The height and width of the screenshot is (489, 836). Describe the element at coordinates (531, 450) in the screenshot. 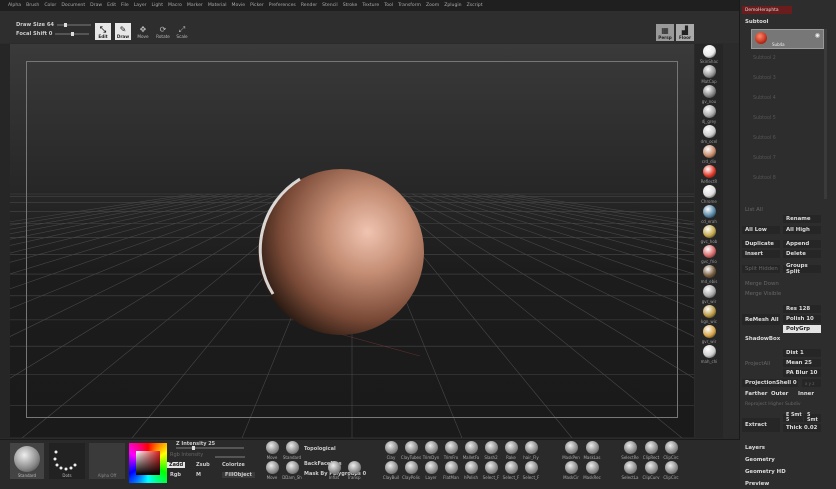

I see `brush-hair-fly: hair_Fly` at that location.